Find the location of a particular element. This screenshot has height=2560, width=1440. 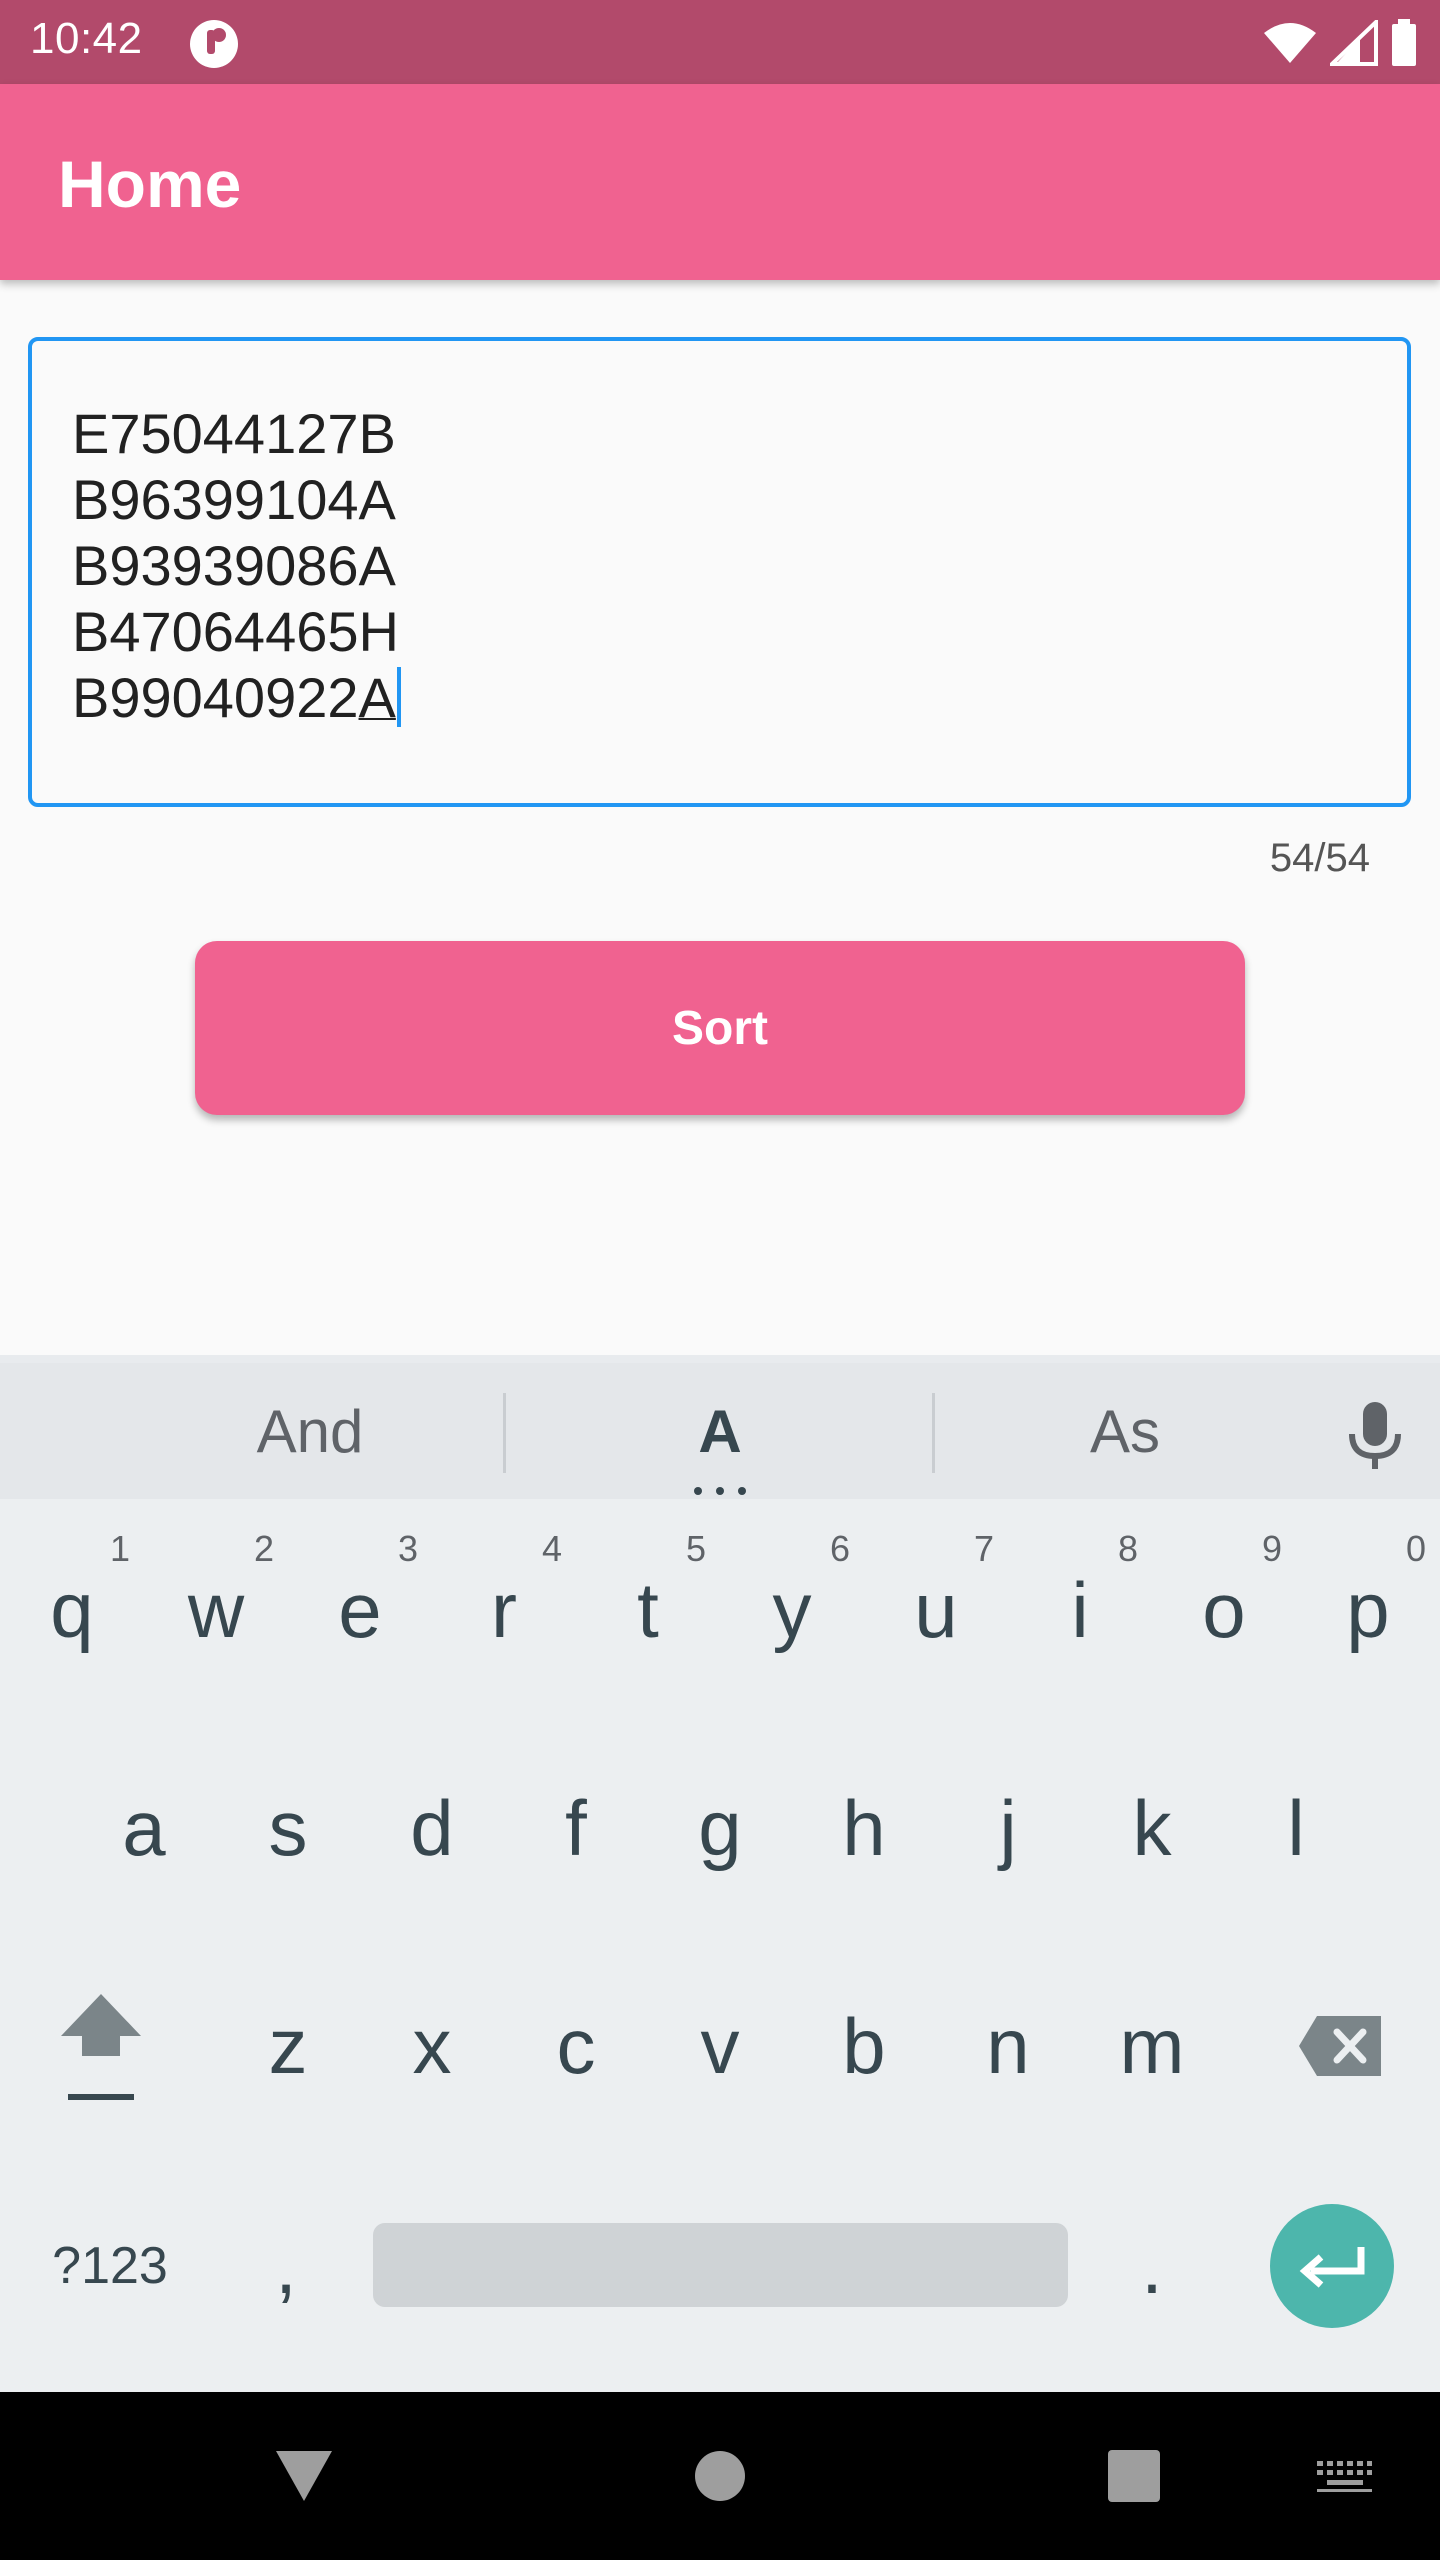

shift-icon is located at coordinates (101, 2047).